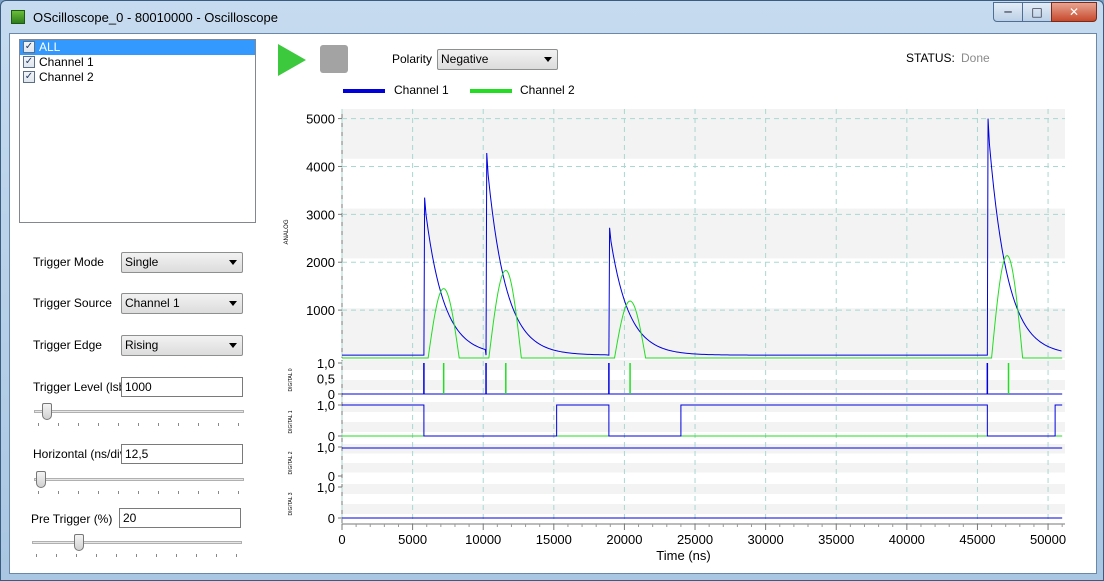  What do you see at coordinates (291, 421) in the screenshot?
I see `digital-axis-label: DIGITAL 1` at bounding box center [291, 421].